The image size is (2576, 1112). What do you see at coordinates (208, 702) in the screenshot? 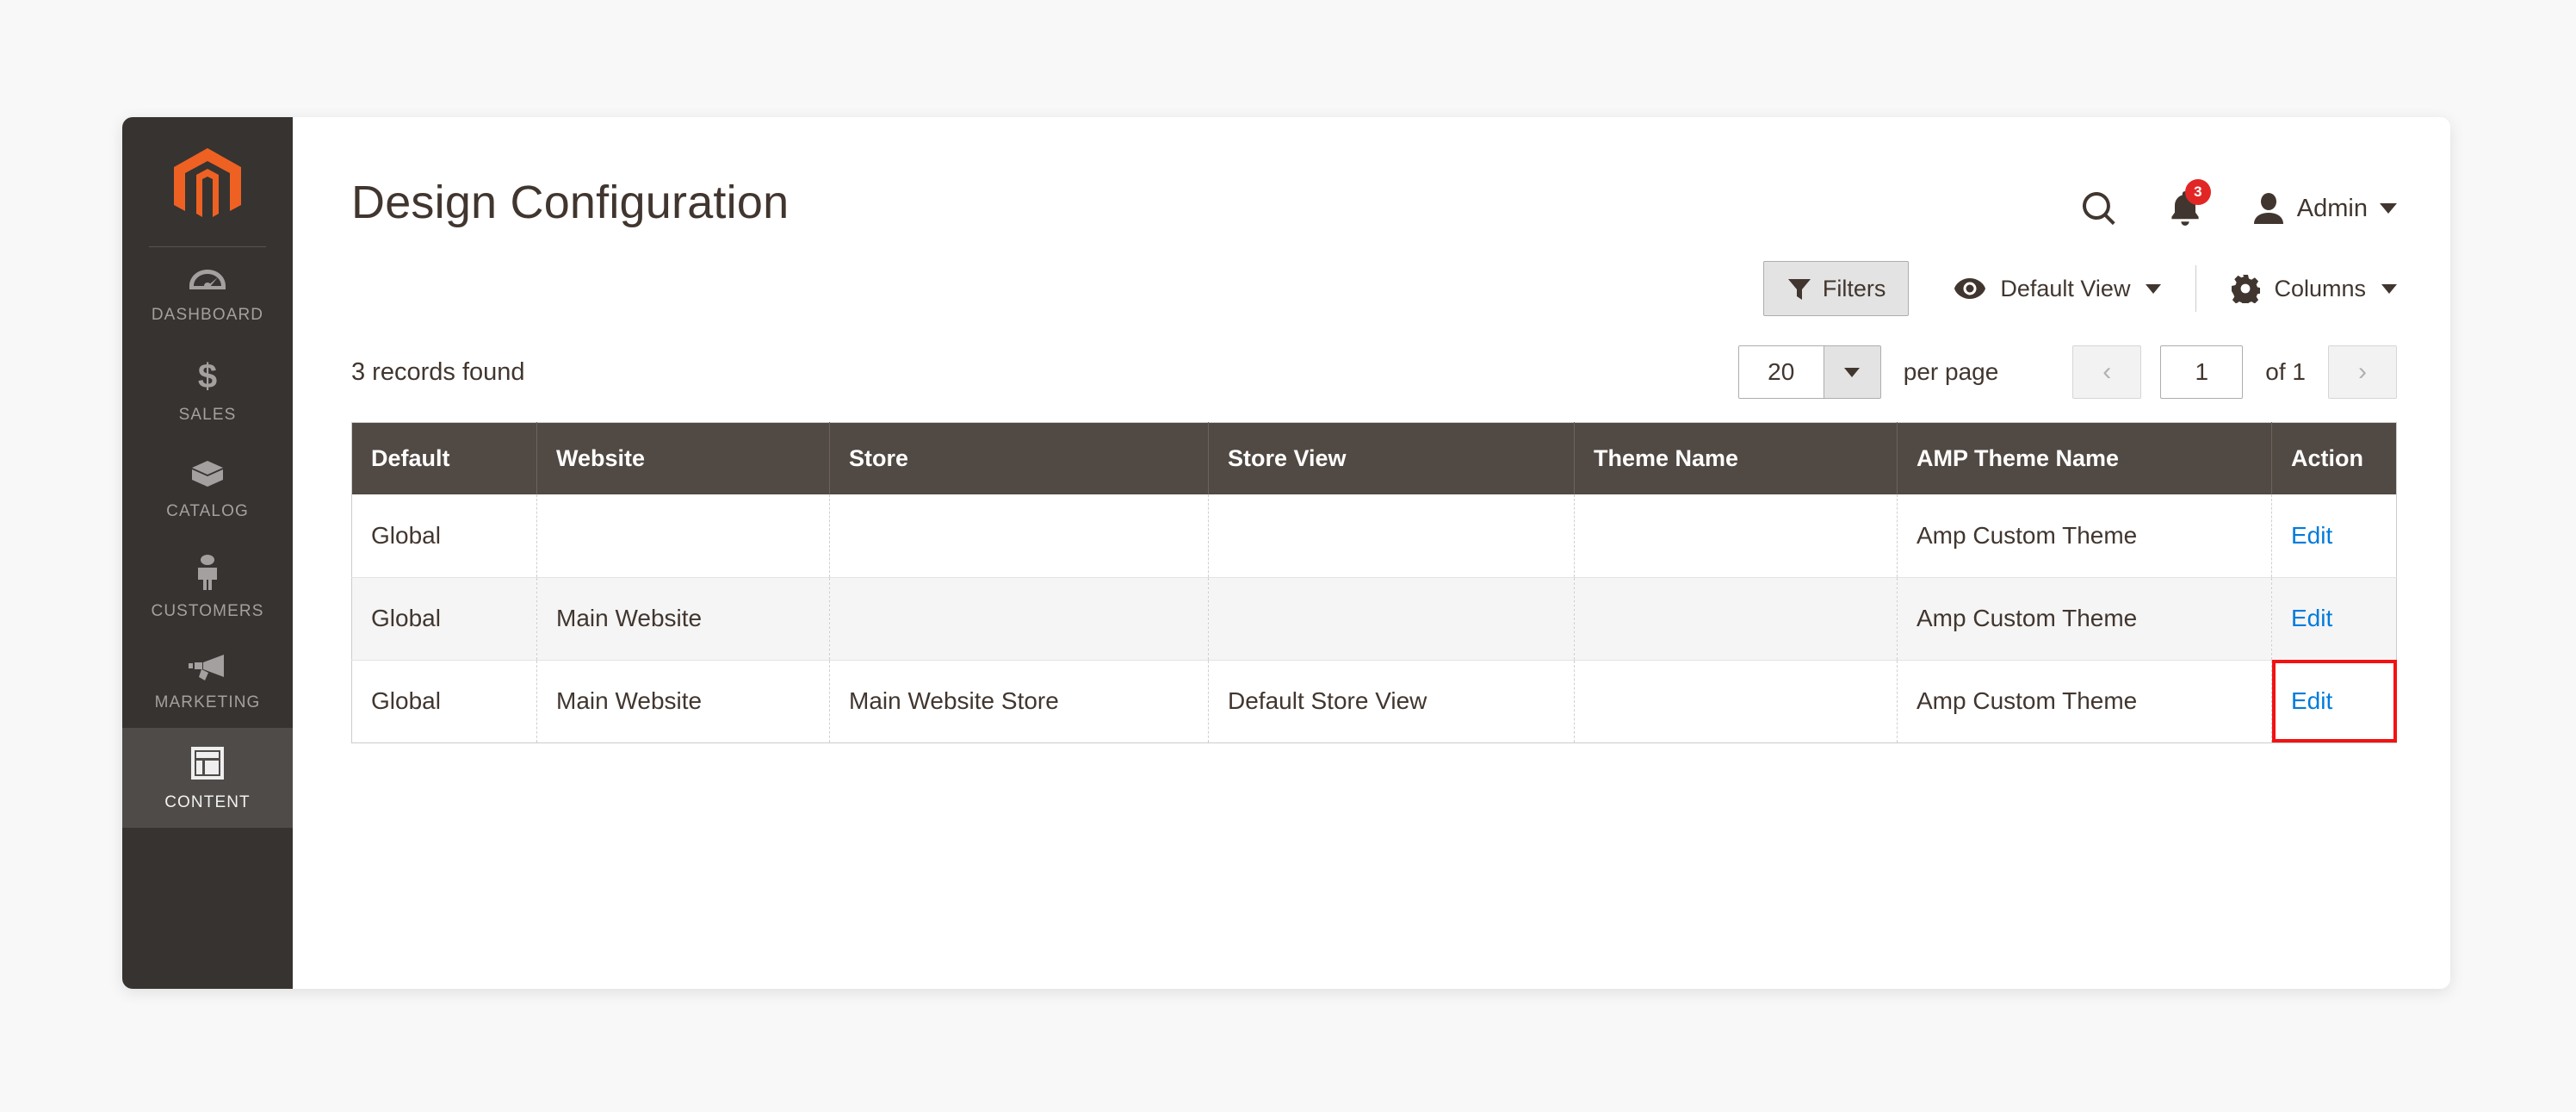
I see `sidebar-item-label: MARKETING` at bounding box center [208, 702].